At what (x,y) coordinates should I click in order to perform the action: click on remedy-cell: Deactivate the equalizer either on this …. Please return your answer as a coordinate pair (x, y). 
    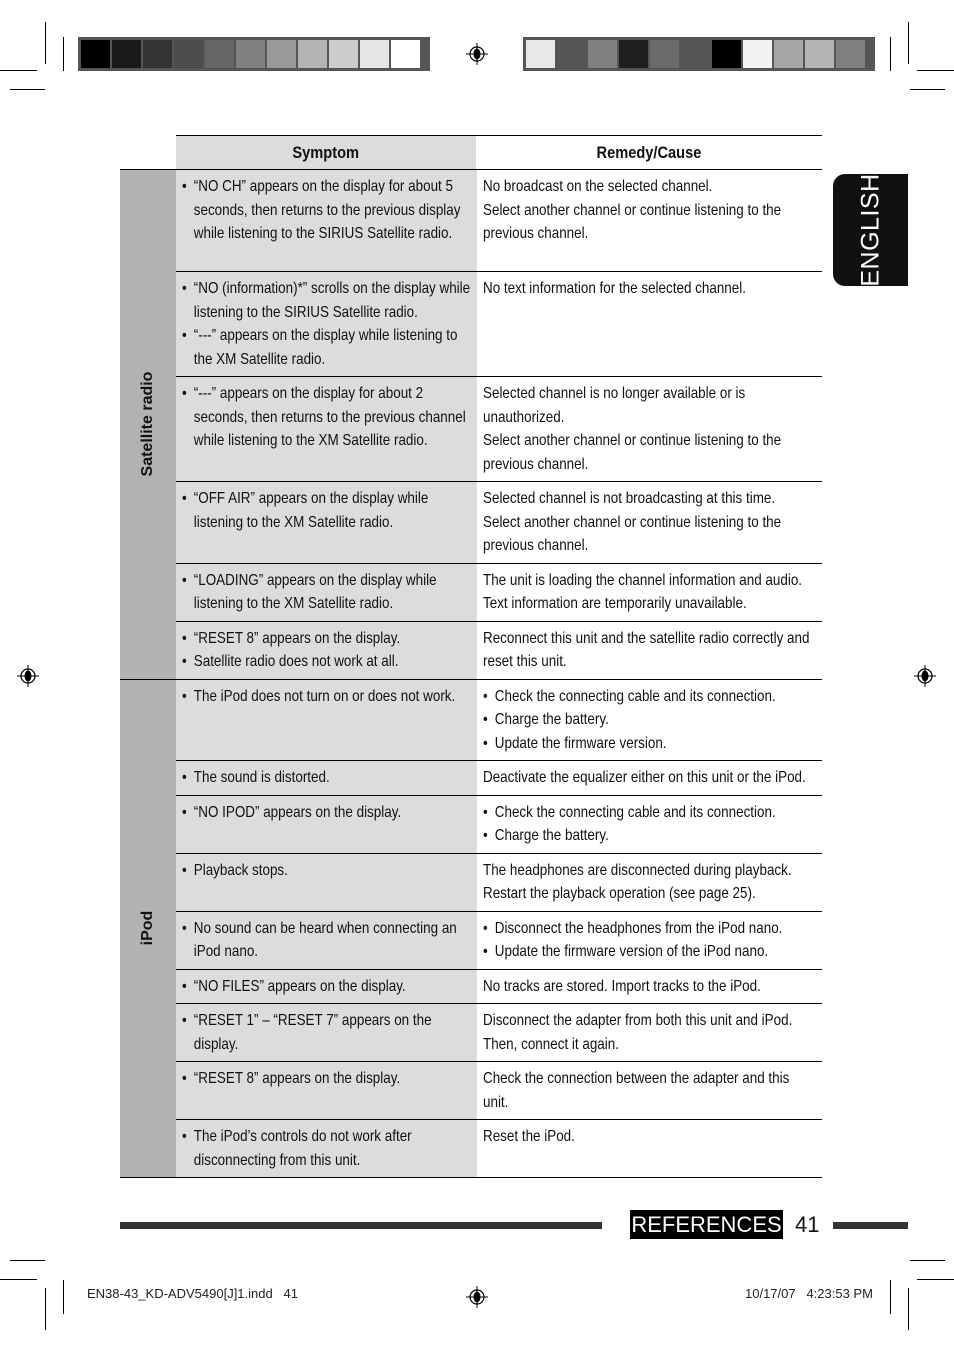
    Looking at the image, I should click on (649, 778).